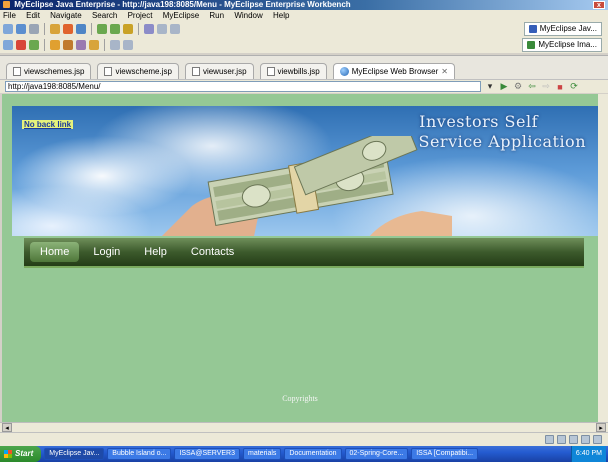  Describe the element at coordinates (181, 15) in the screenshot. I see `menu-myeclipse: MyEclipse` at that location.